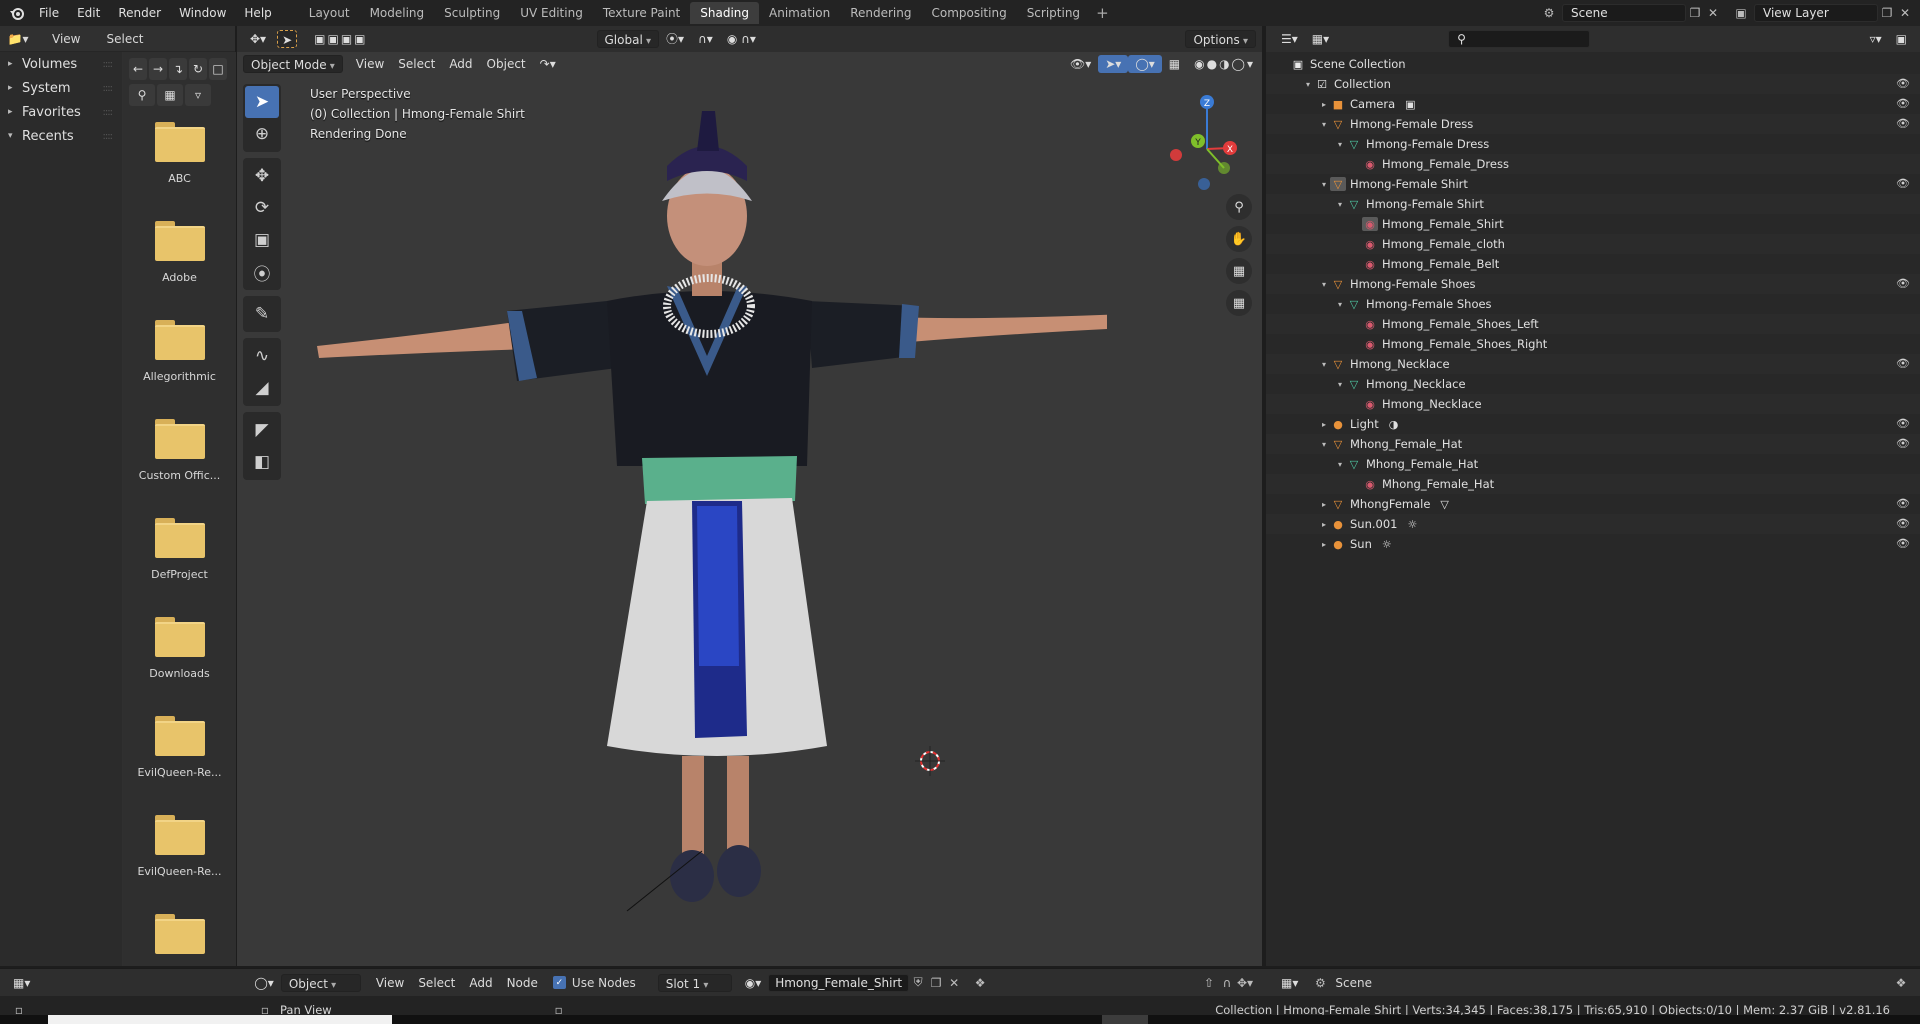 The height and width of the screenshot is (1024, 1920). Describe the element at coordinates (262, 430) in the screenshot. I see `add-cube-icon: ◤` at that location.